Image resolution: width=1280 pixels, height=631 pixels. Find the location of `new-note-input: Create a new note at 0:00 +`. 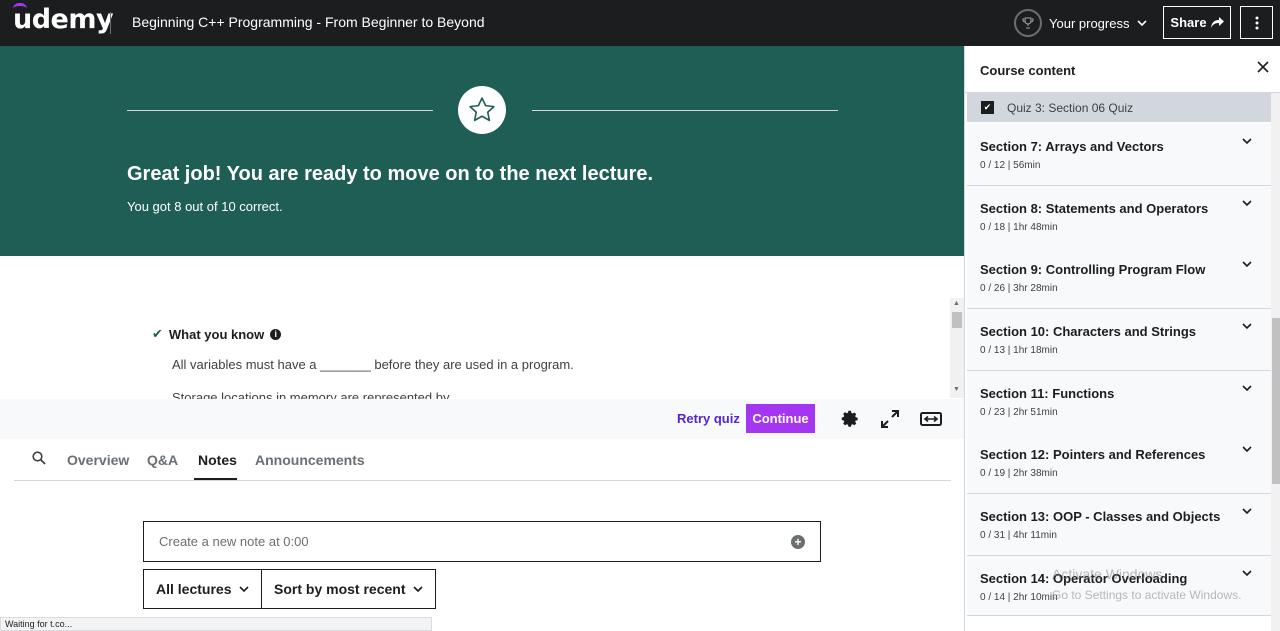

new-note-input: Create a new note at 0:00 + is located at coordinates (482, 541).